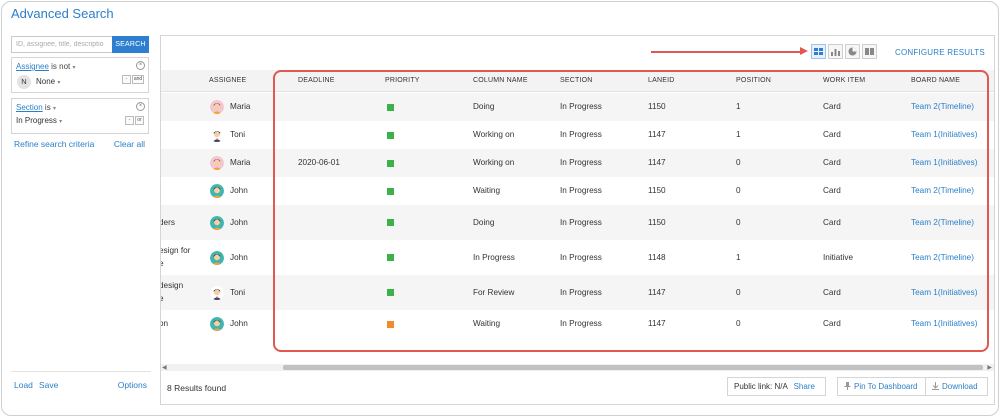  What do you see at coordinates (164, 367) in the screenshot?
I see `scroll-left-icon: ◀` at bounding box center [164, 367].